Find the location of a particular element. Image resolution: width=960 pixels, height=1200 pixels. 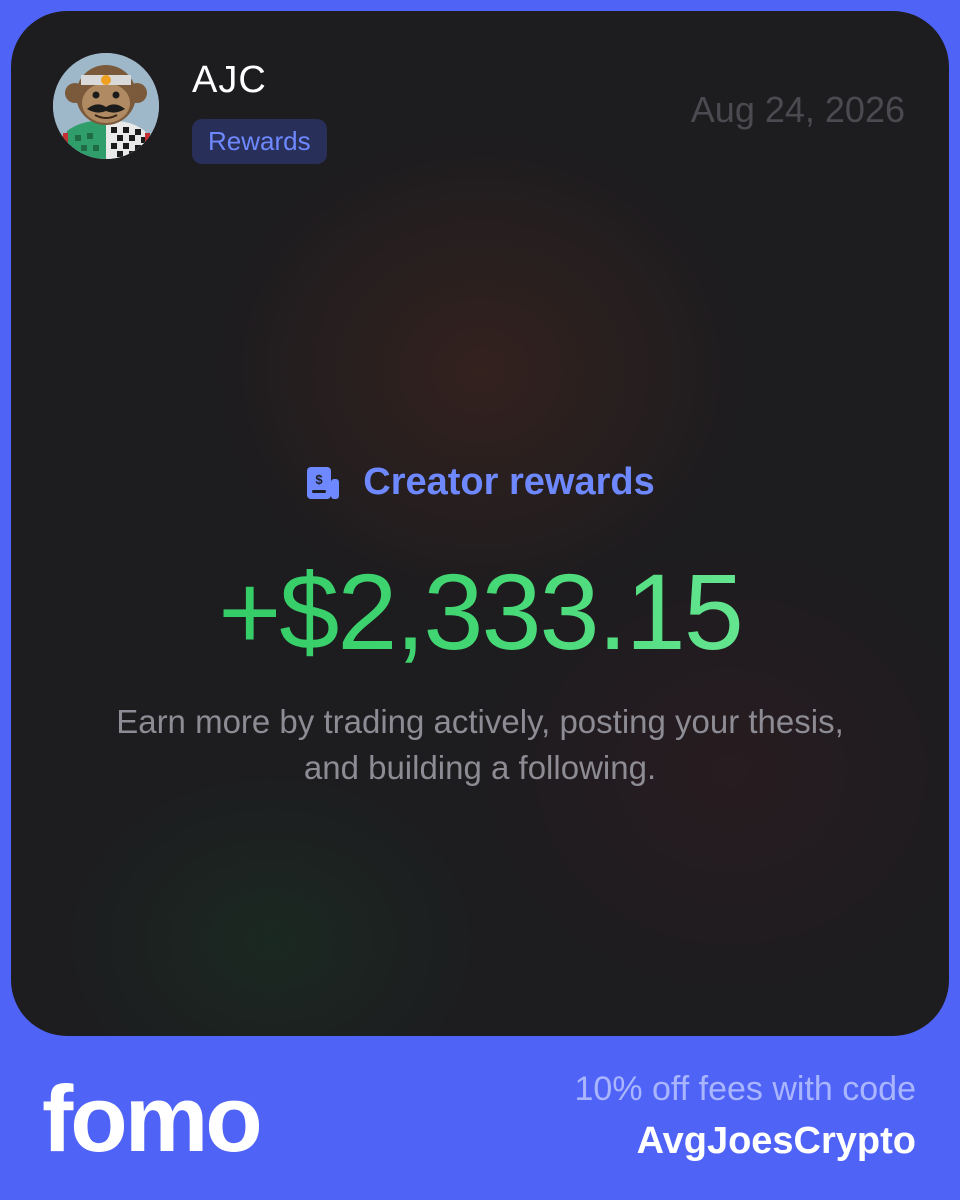

avatar is located at coordinates (106, 106).